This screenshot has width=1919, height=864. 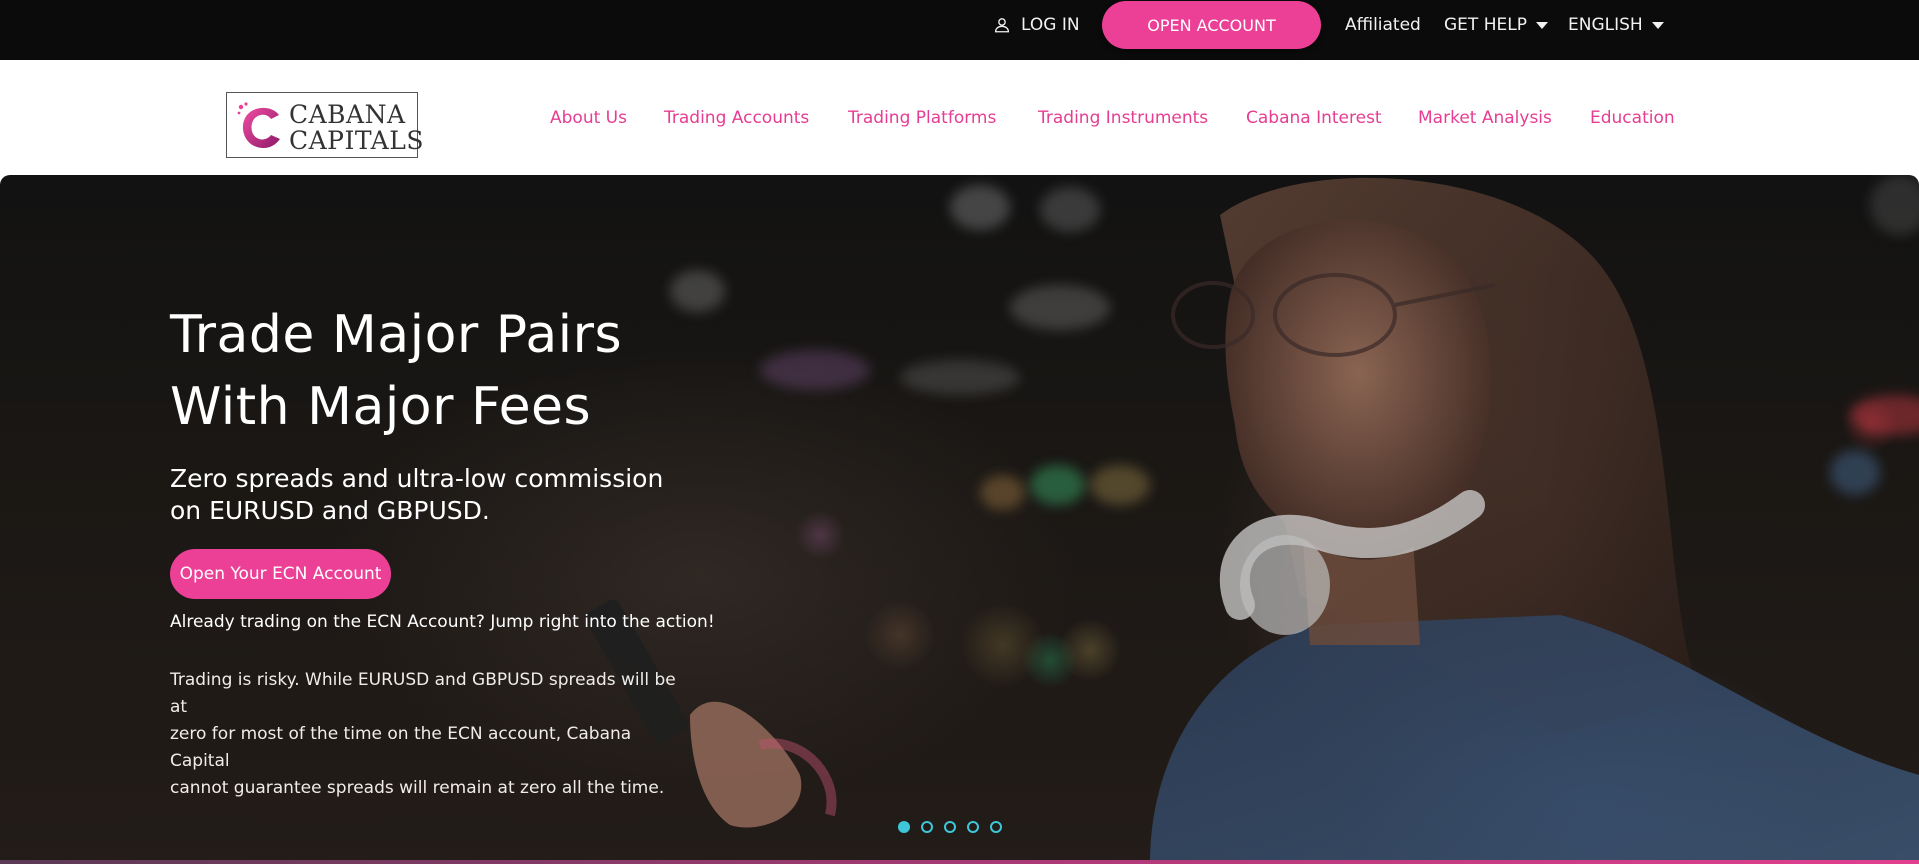 I want to click on hero-title-line1: Trade Major Pairs, so click(x=396, y=335).